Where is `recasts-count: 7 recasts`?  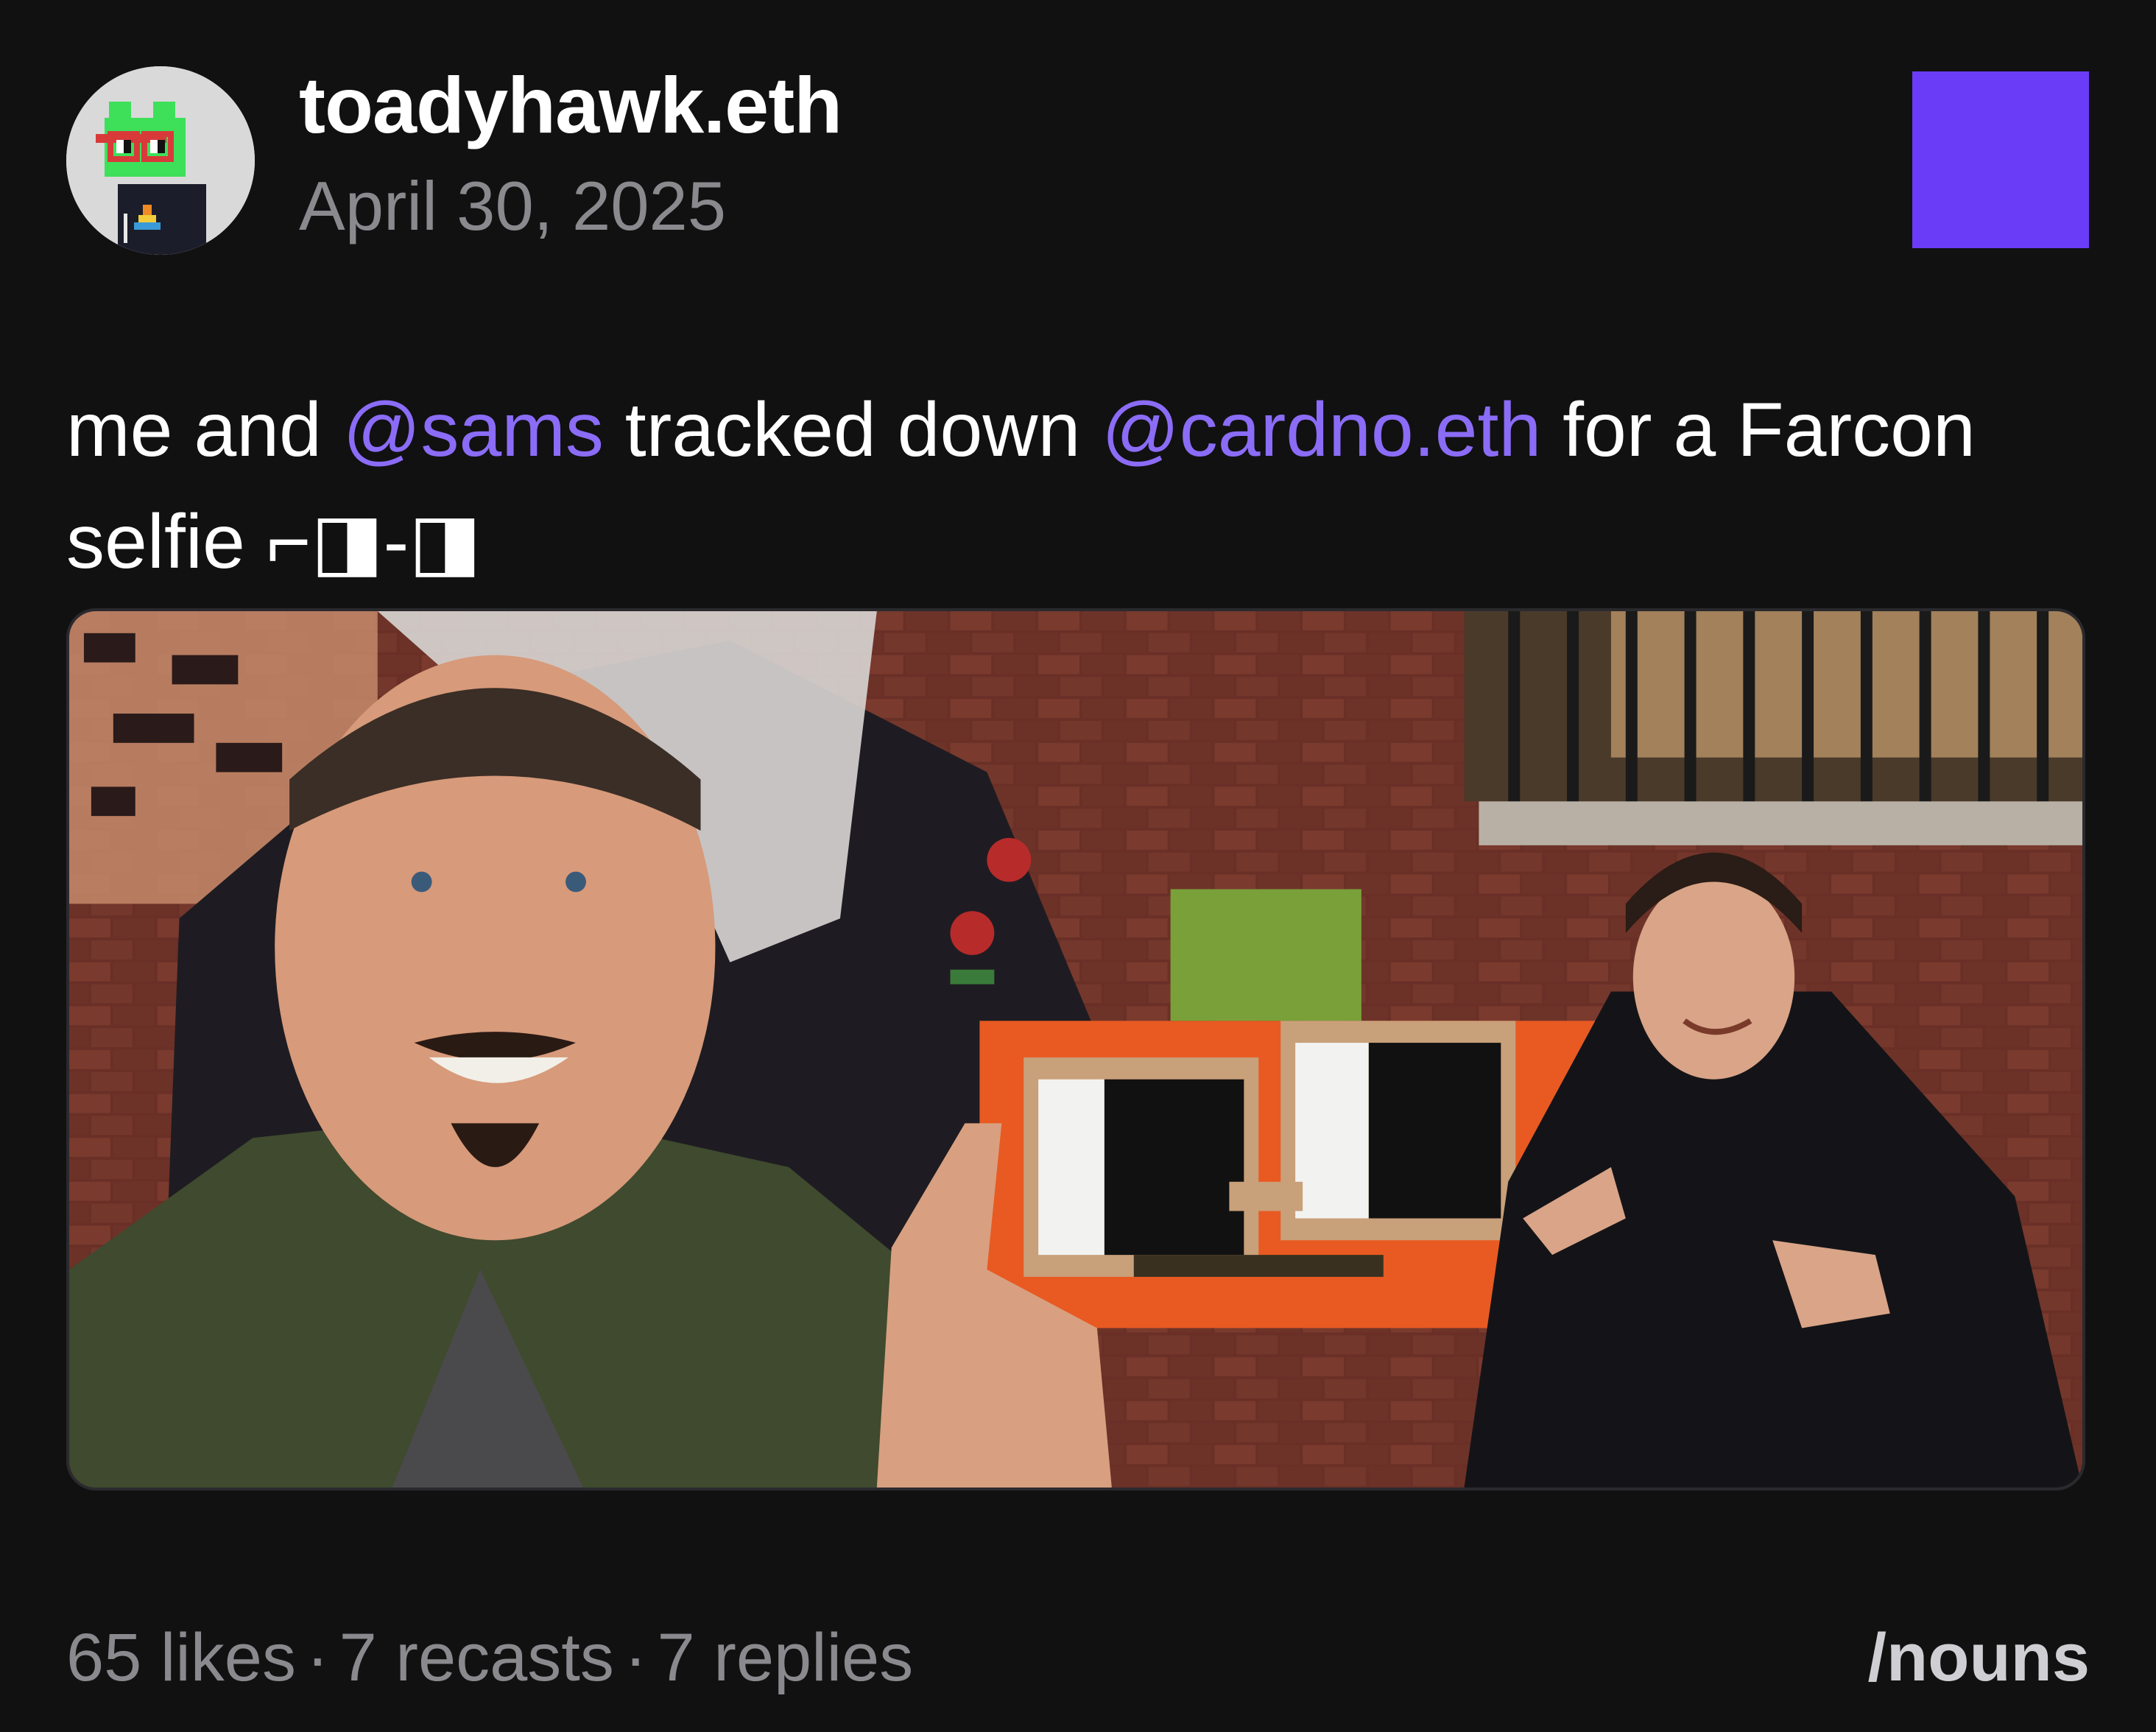 recasts-count: 7 recasts is located at coordinates (476, 1657).